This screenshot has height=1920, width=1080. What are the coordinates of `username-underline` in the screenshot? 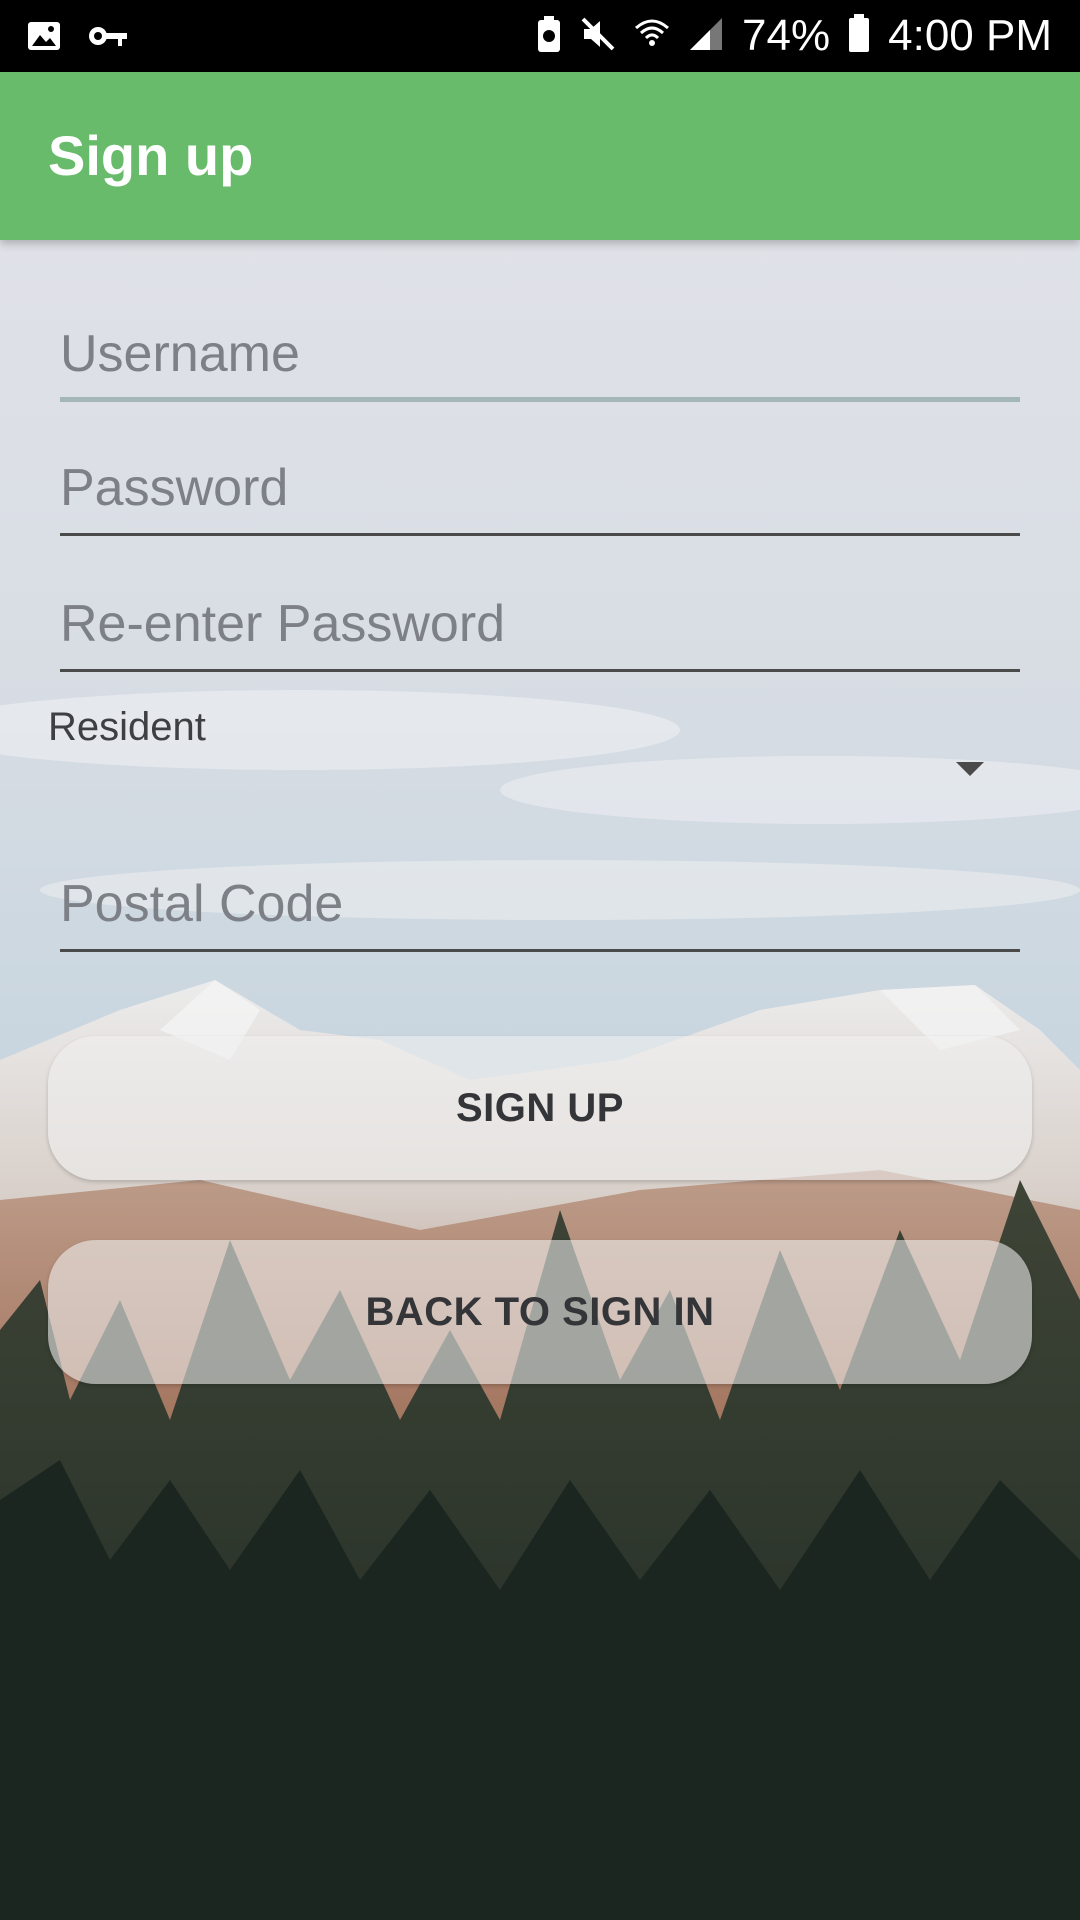 It's located at (540, 399).